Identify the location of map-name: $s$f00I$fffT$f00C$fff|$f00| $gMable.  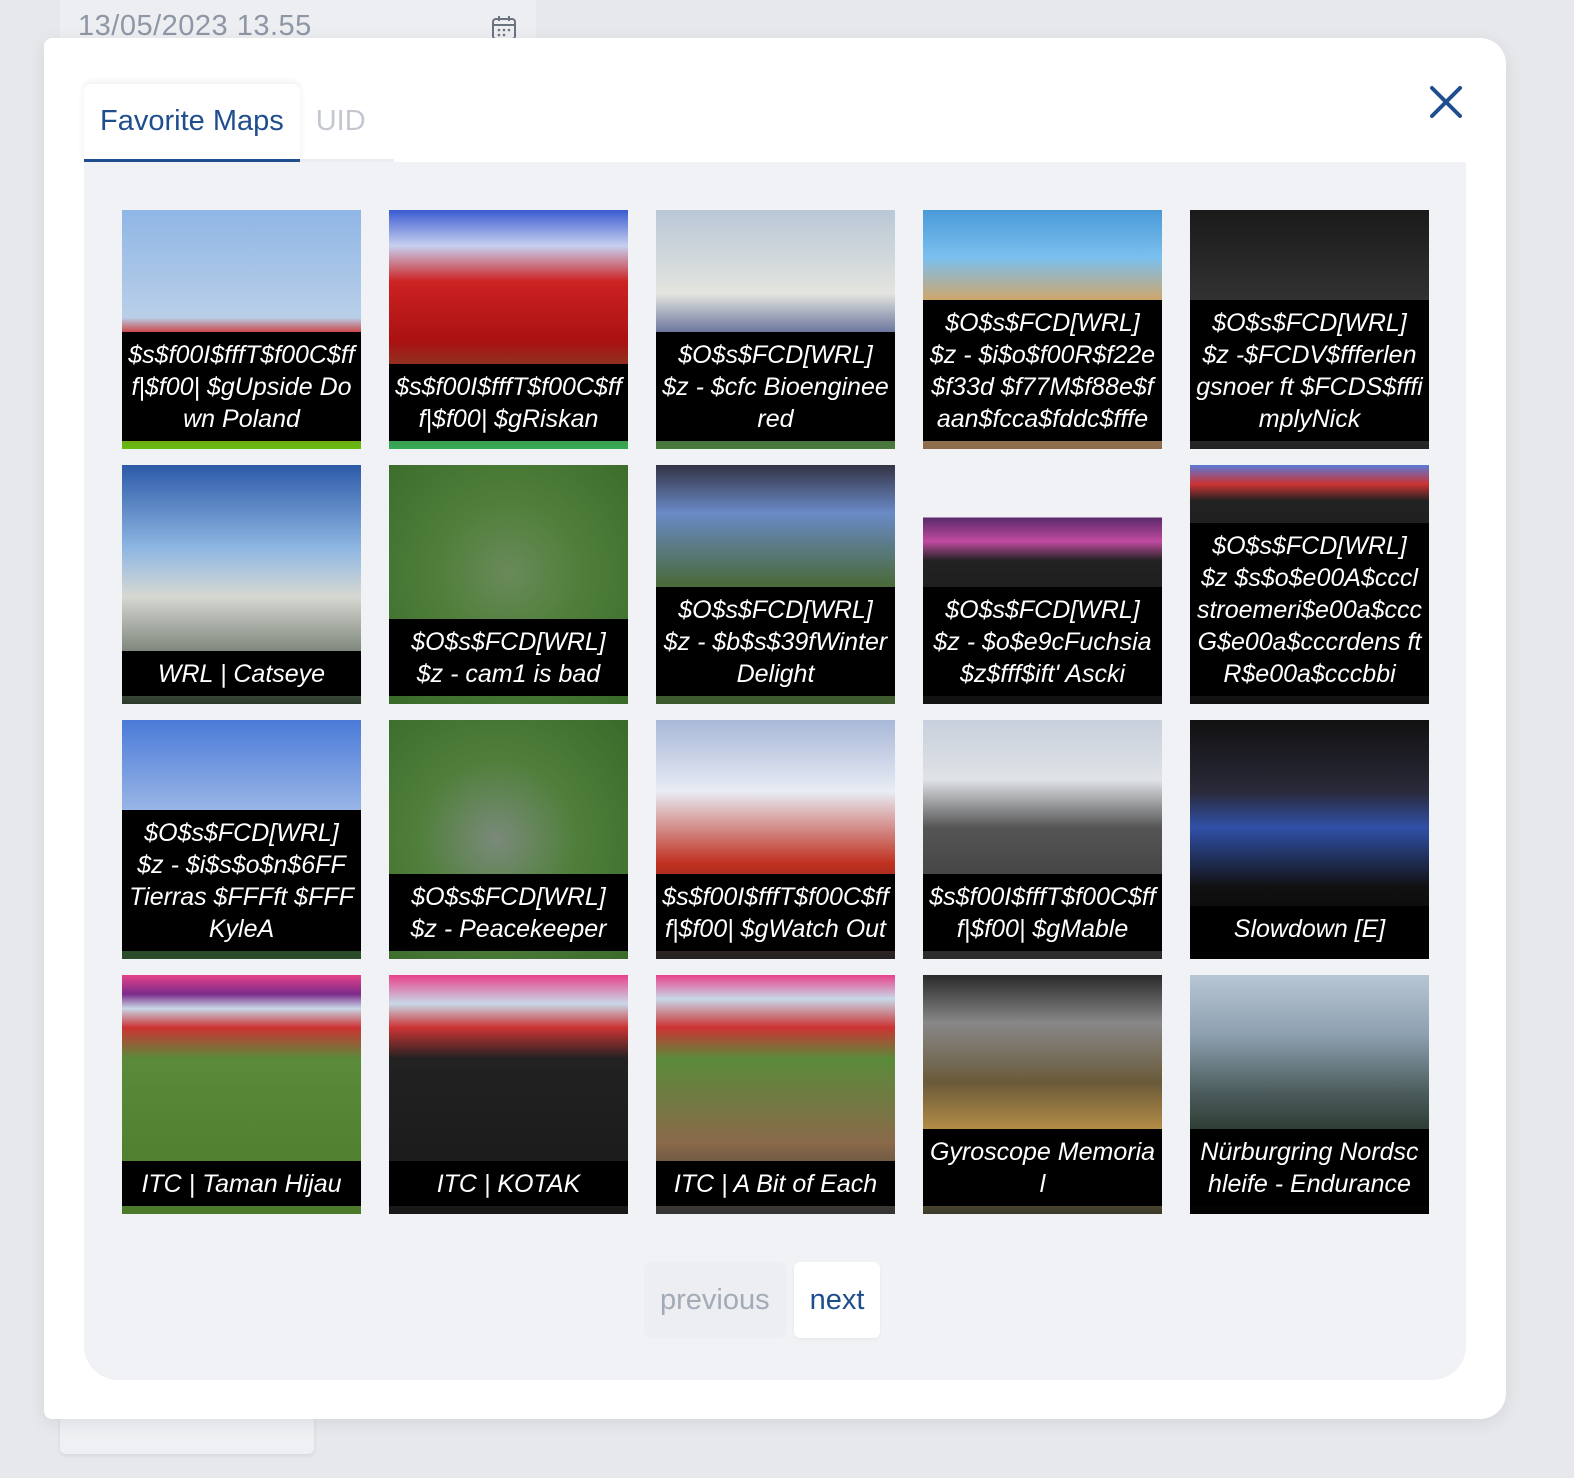
(1042, 912).